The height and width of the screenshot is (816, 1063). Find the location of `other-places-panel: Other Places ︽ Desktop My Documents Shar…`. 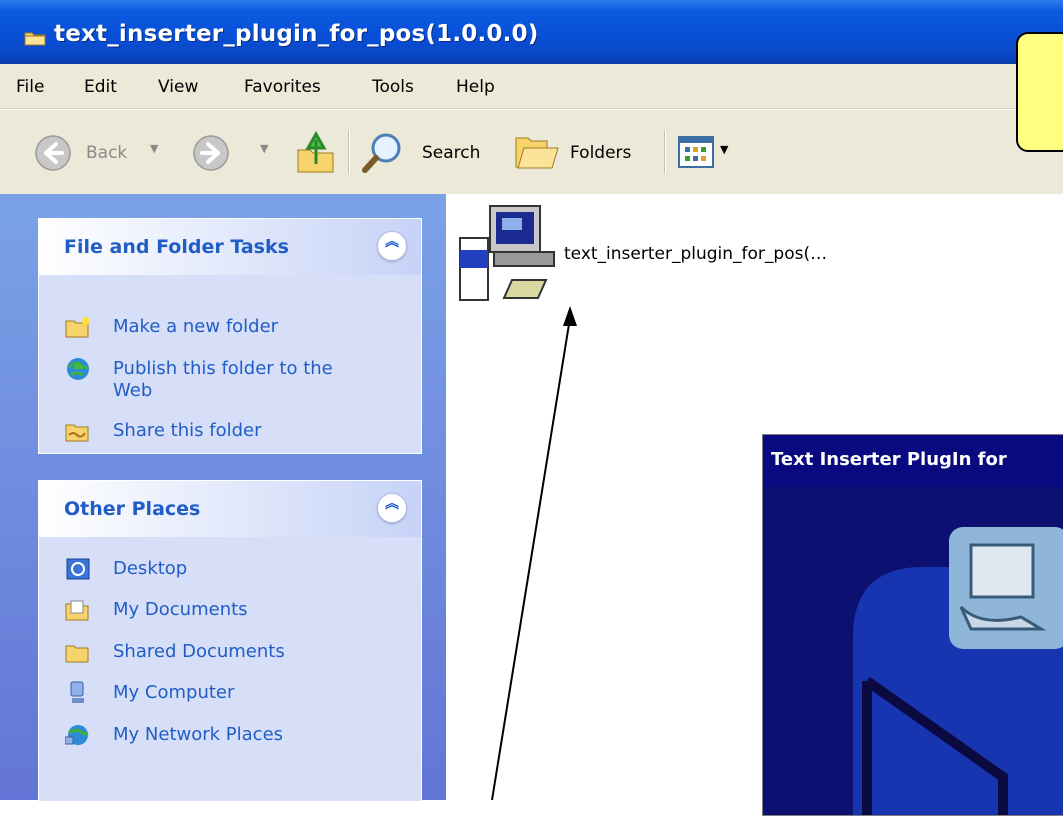

other-places-panel: Other Places ︽ Desktop My Documents Shar… is located at coordinates (230, 641).